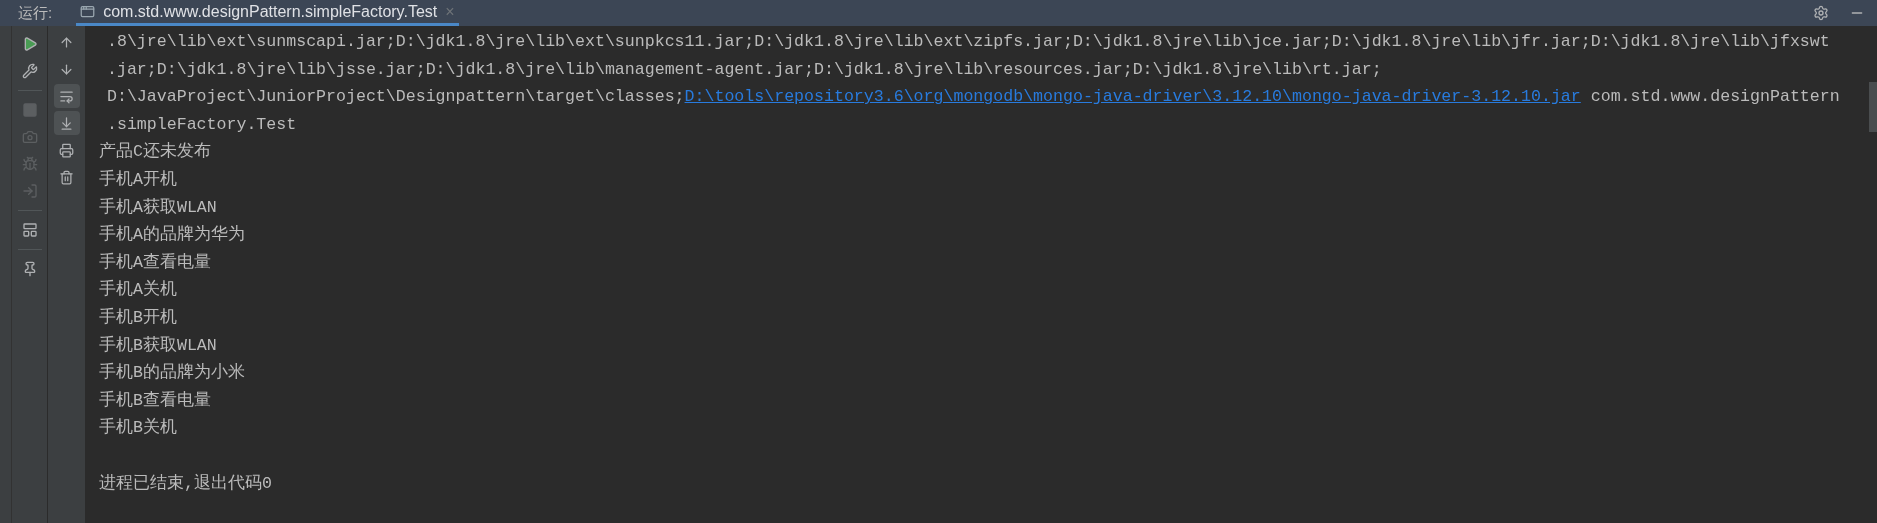  Describe the element at coordinates (155, 262) in the screenshot. I see `console-text: 手机A查看电量` at that location.